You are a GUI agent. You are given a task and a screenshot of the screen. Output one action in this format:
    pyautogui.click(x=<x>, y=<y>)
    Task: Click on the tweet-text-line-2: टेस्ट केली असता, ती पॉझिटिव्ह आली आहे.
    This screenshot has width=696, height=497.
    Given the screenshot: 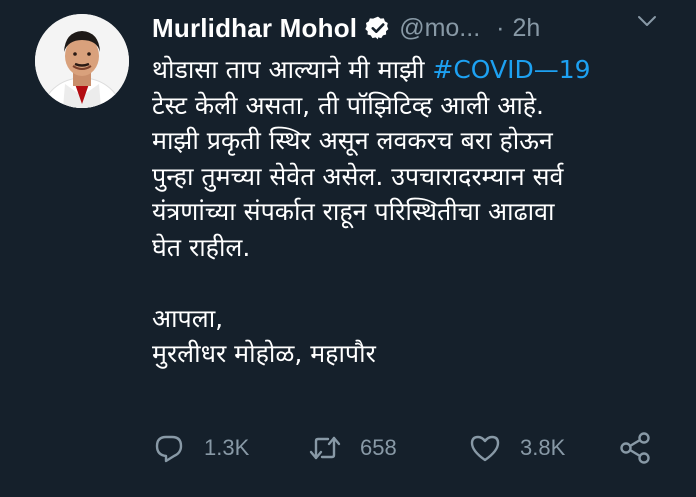 What is the action you would take?
    pyautogui.click(x=348, y=105)
    